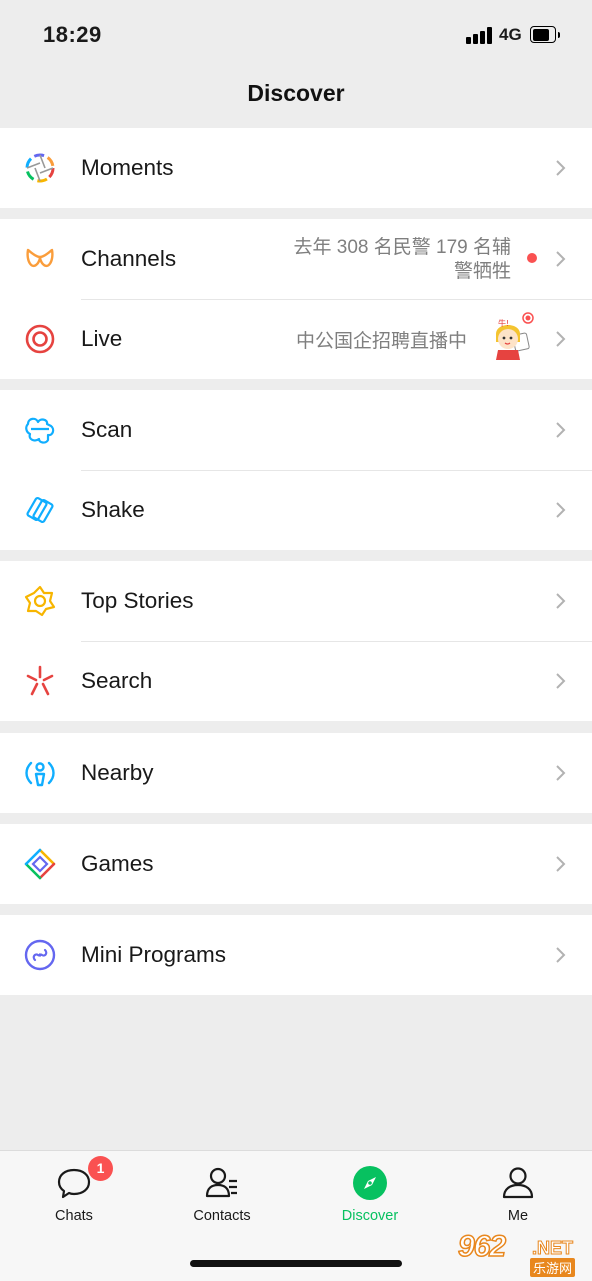 The width and height of the screenshot is (592, 1281). What do you see at coordinates (113, 509) in the screenshot?
I see `shake-label: Shake` at bounding box center [113, 509].